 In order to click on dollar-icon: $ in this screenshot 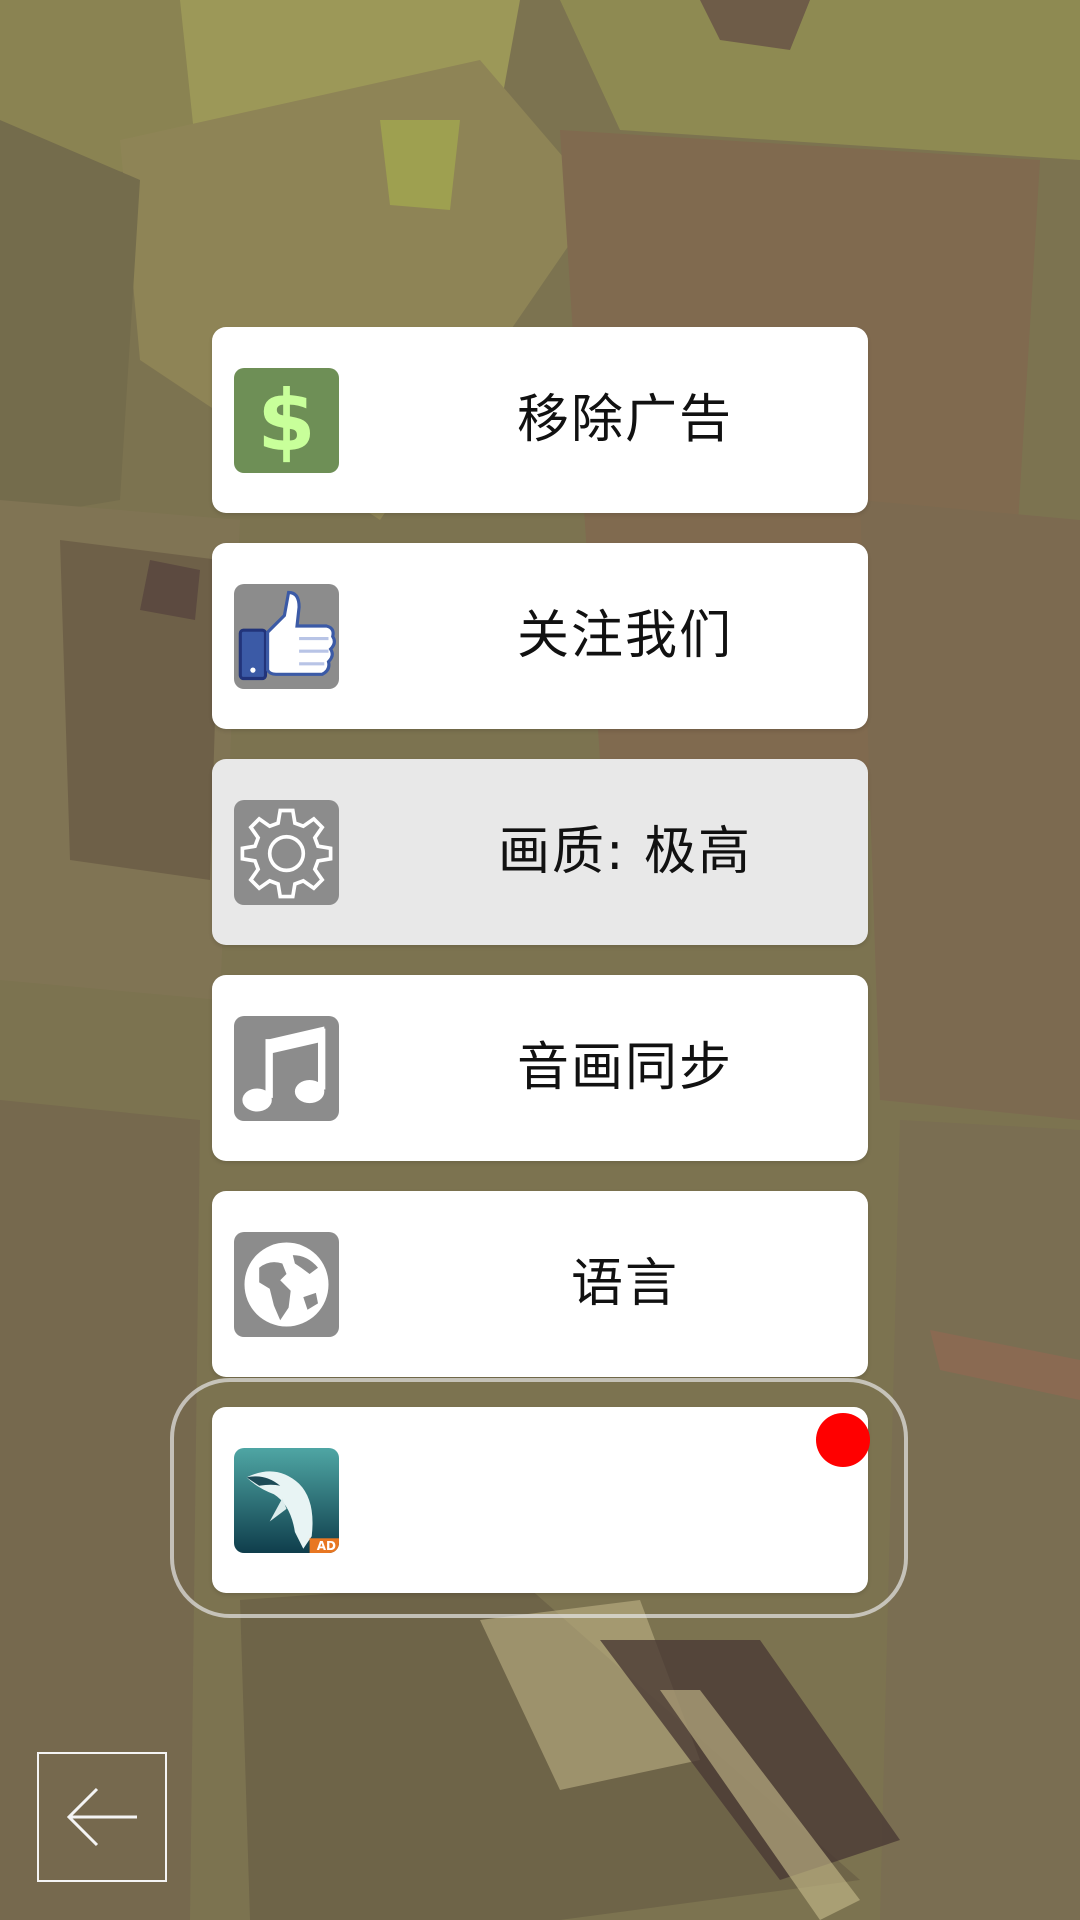, I will do `click(286, 420)`.